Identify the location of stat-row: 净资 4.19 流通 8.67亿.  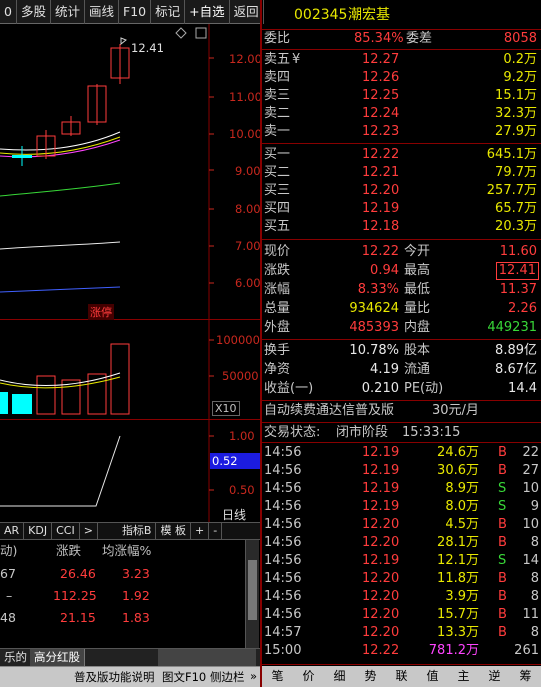
(400, 369).